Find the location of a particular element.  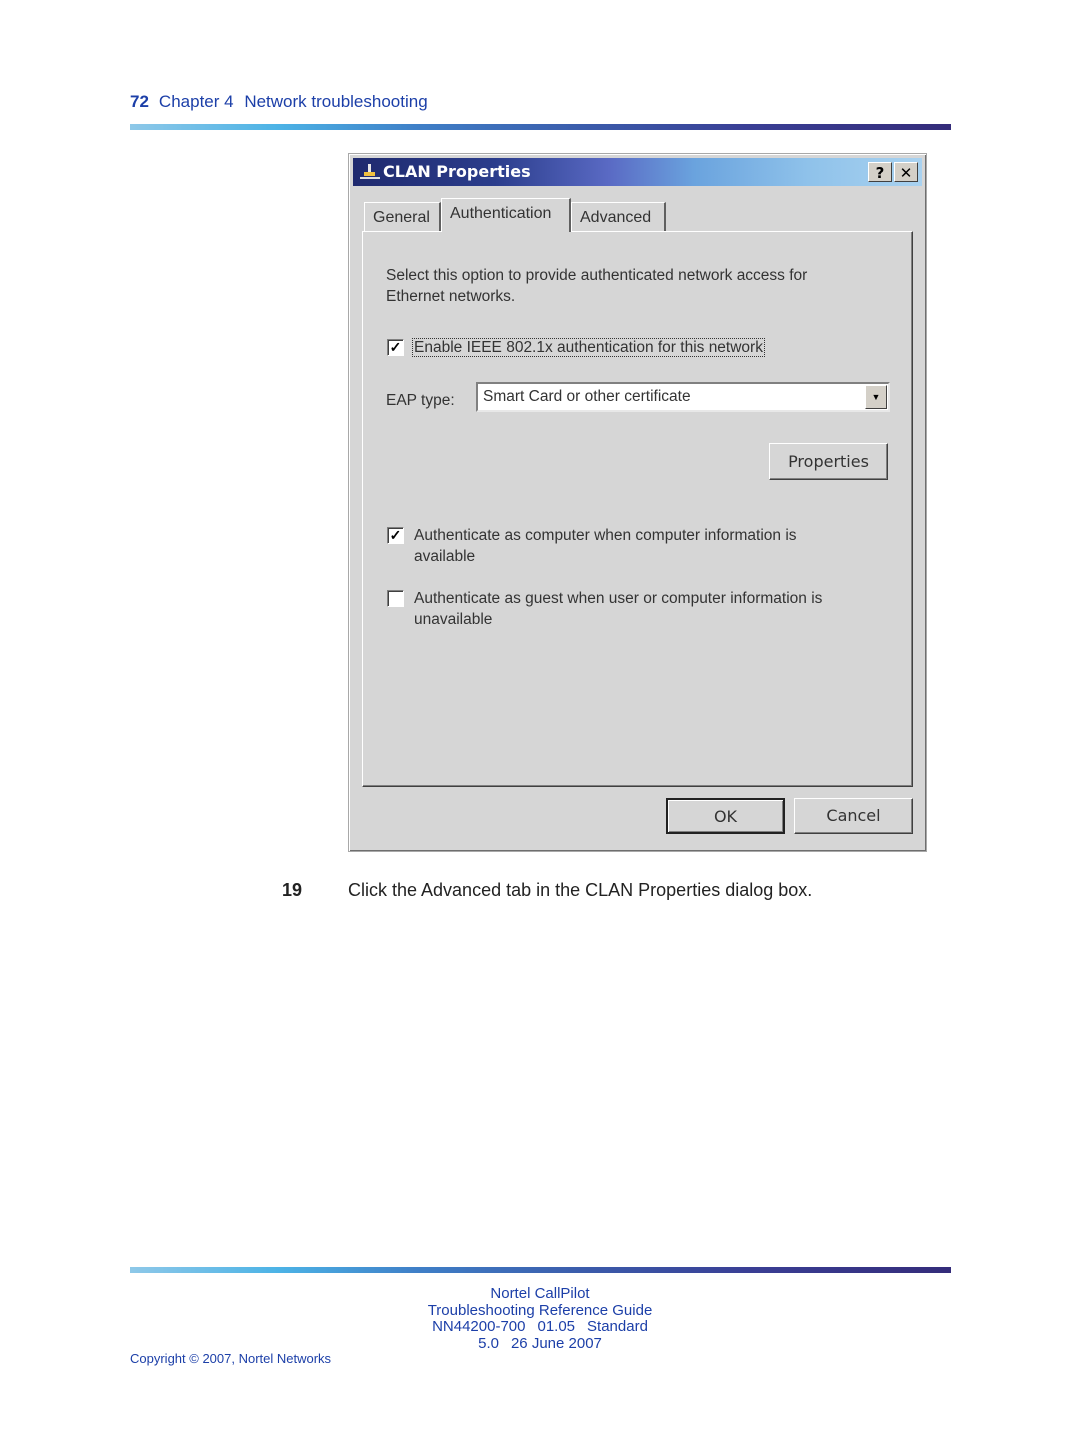

close-icon: ✕ is located at coordinates (906, 173).